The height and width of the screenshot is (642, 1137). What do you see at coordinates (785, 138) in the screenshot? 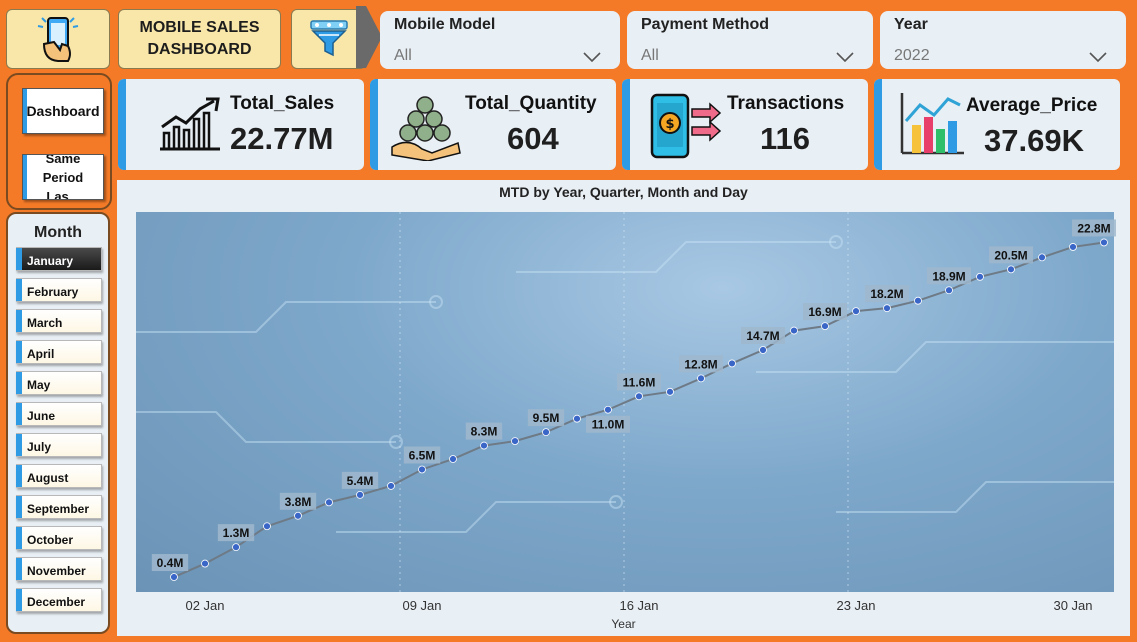
I see `transactions-value: 116` at bounding box center [785, 138].